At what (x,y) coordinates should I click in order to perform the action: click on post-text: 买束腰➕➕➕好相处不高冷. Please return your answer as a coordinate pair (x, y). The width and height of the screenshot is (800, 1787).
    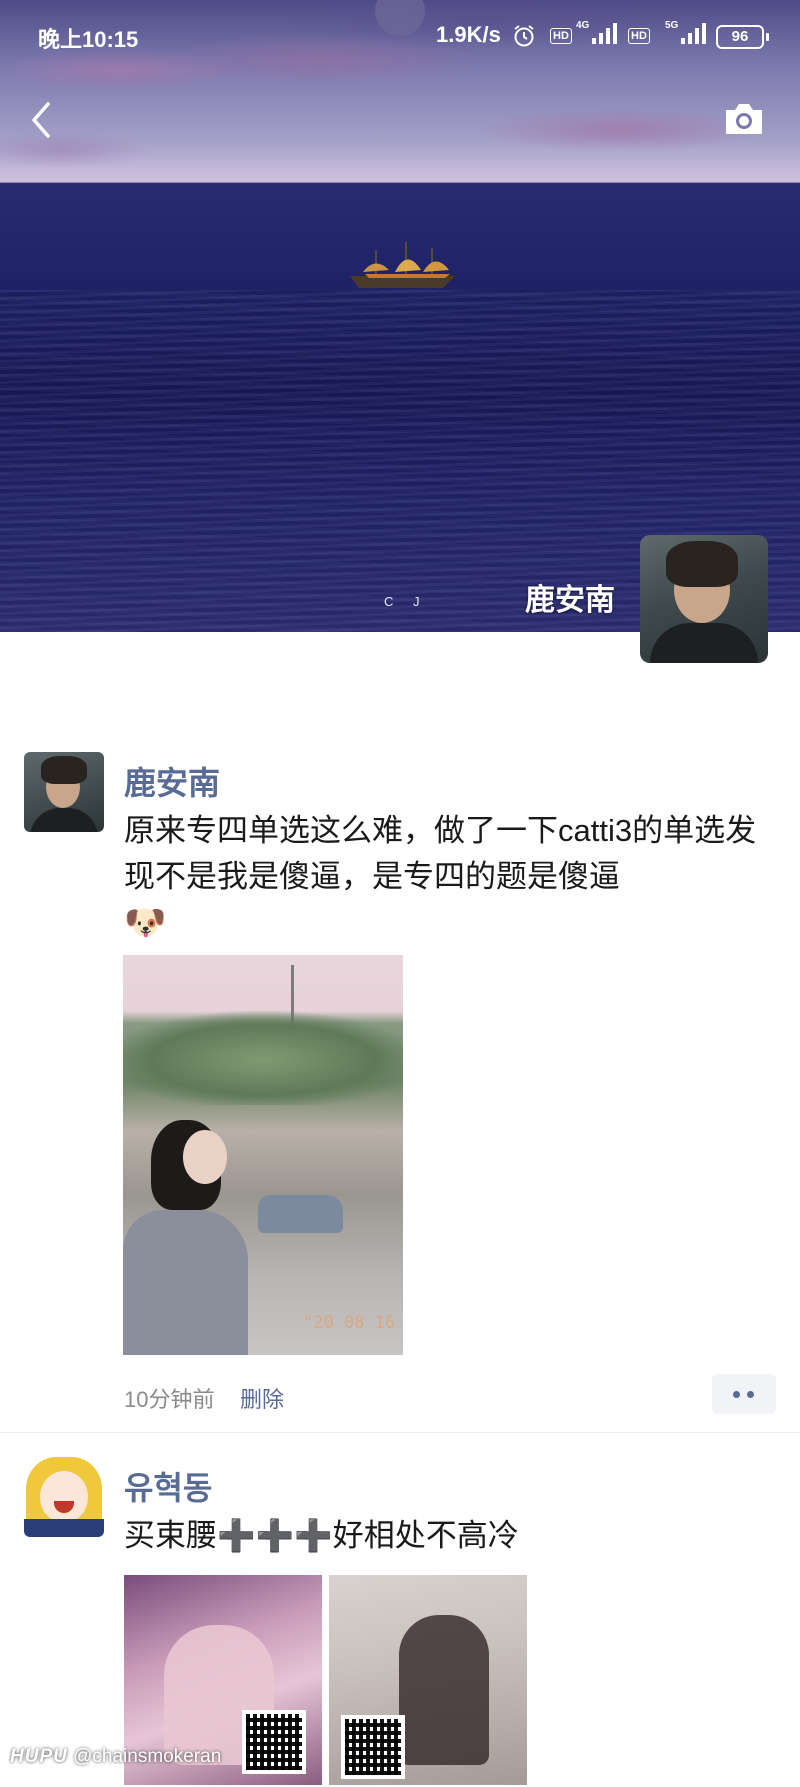
    Looking at the image, I should click on (321, 1535).